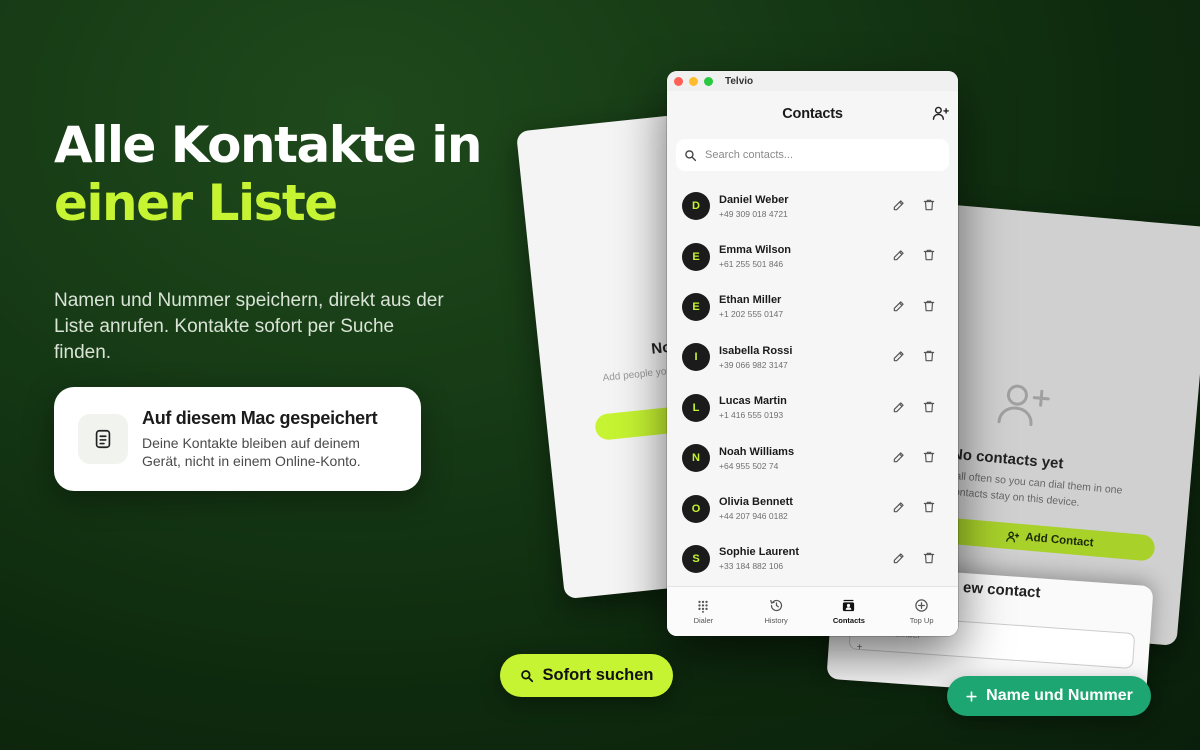 Image resolution: width=1200 pixels, height=750 pixels. I want to click on tab-bar: Dialer History Contacts Top Up, so click(812, 611).